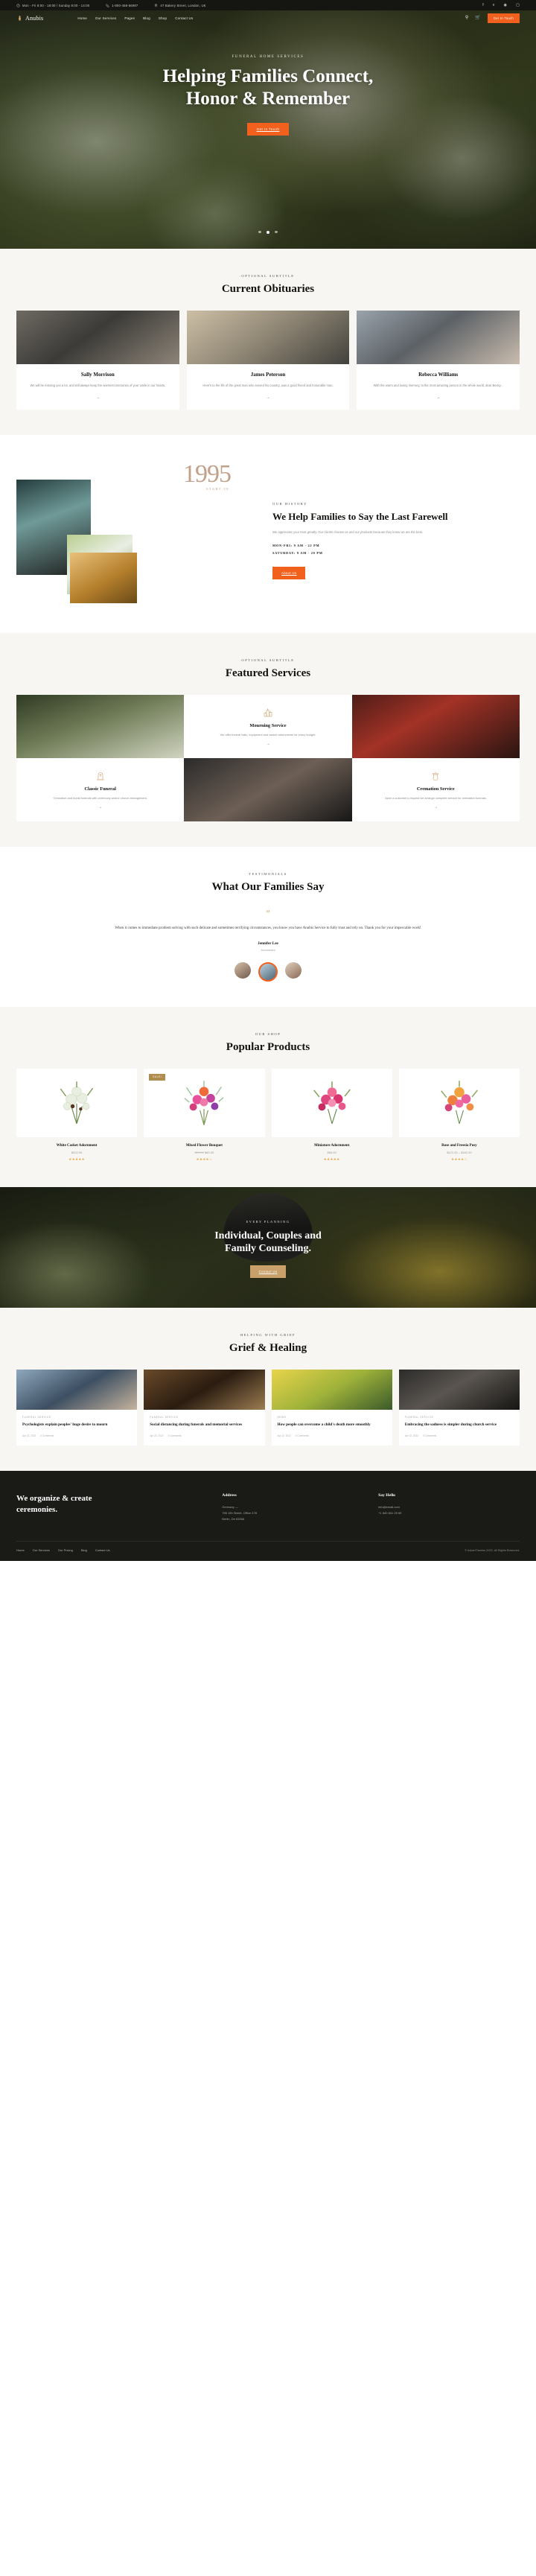 The height and width of the screenshot is (2576, 536). What do you see at coordinates (268, 289) in the screenshot?
I see `obituaries-title: Current Obituaries` at bounding box center [268, 289].